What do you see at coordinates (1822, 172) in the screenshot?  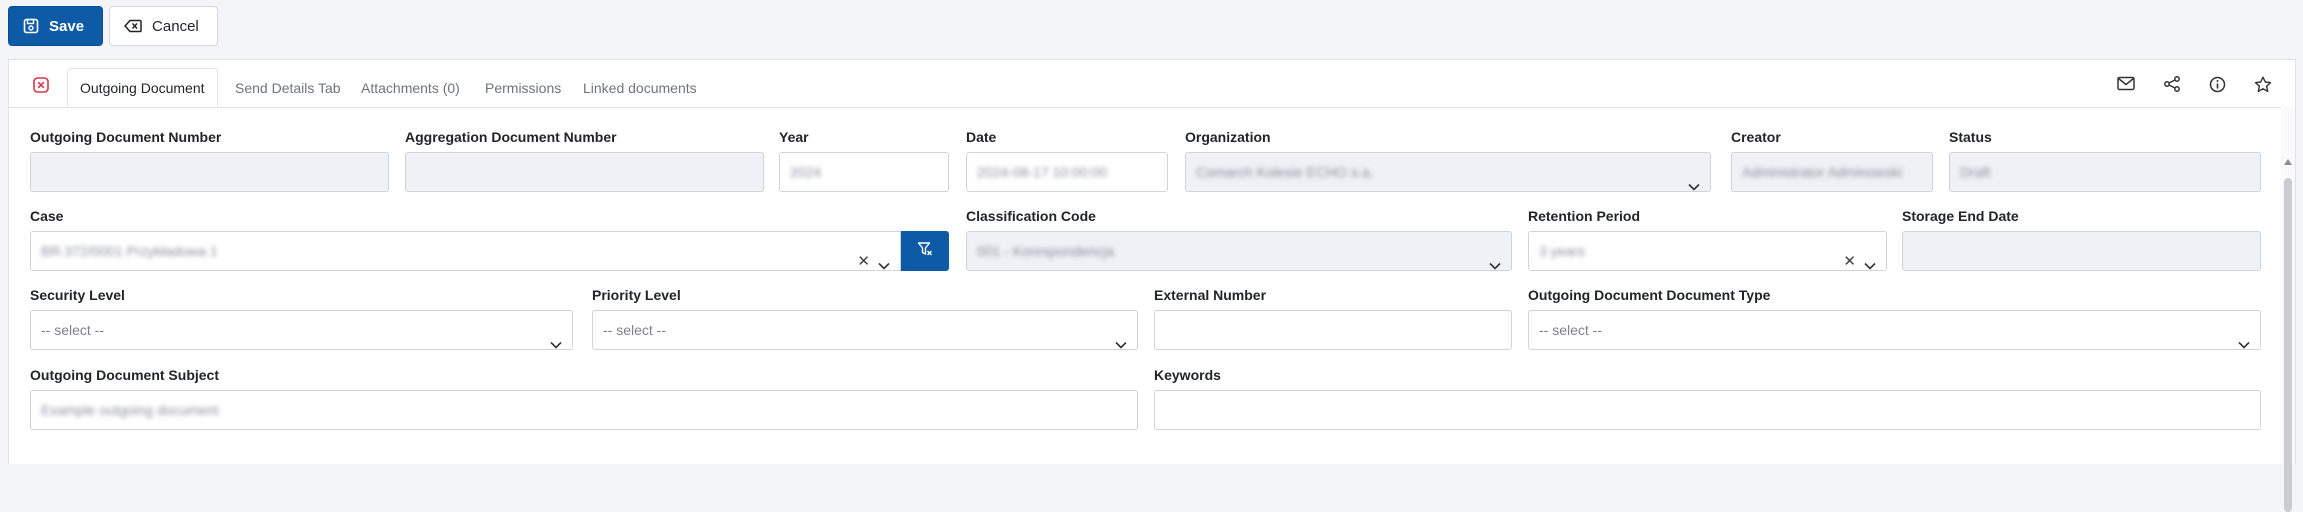 I see `creator-value: Administrator Adminowski` at bounding box center [1822, 172].